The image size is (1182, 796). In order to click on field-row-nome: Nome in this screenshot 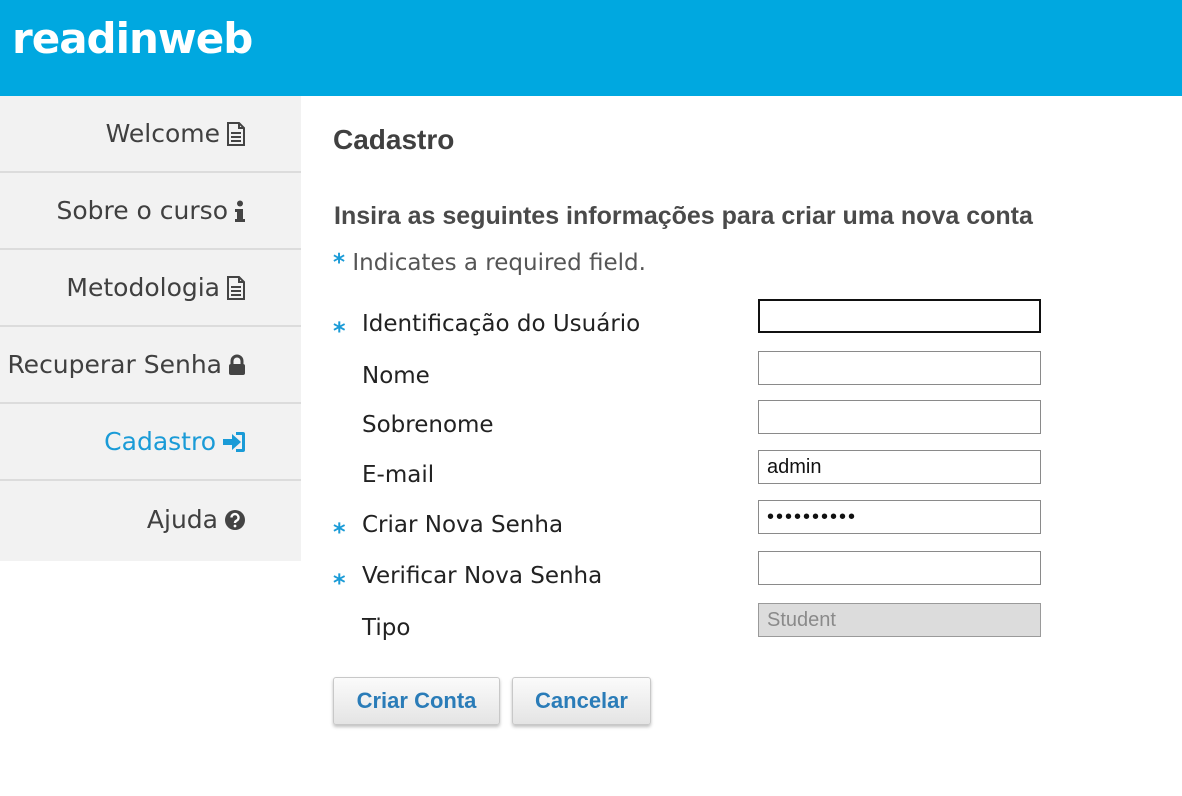, I will do `click(693, 377)`.